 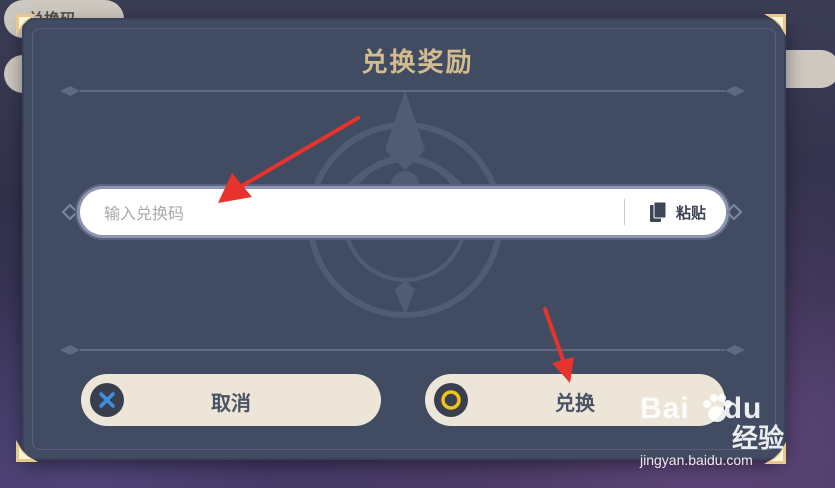 What do you see at coordinates (624, 212) in the screenshot?
I see `field-separator` at bounding box center [624, 212].